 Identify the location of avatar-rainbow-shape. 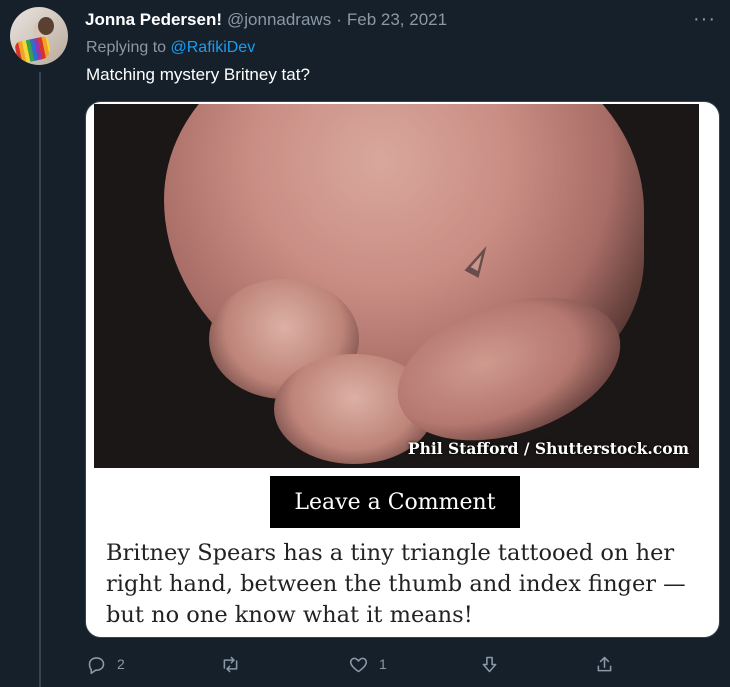
(33, 50).